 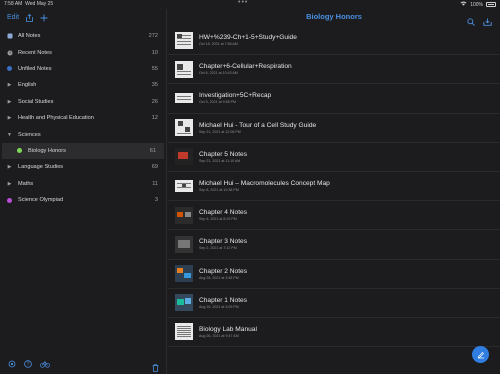 What do you see at coordinates (334, 157) in the screenshot?
I see `note-row: Chapter 5 Notes Sep 21, 2021 at 11:10 AM` at bounding box center [334, 157].